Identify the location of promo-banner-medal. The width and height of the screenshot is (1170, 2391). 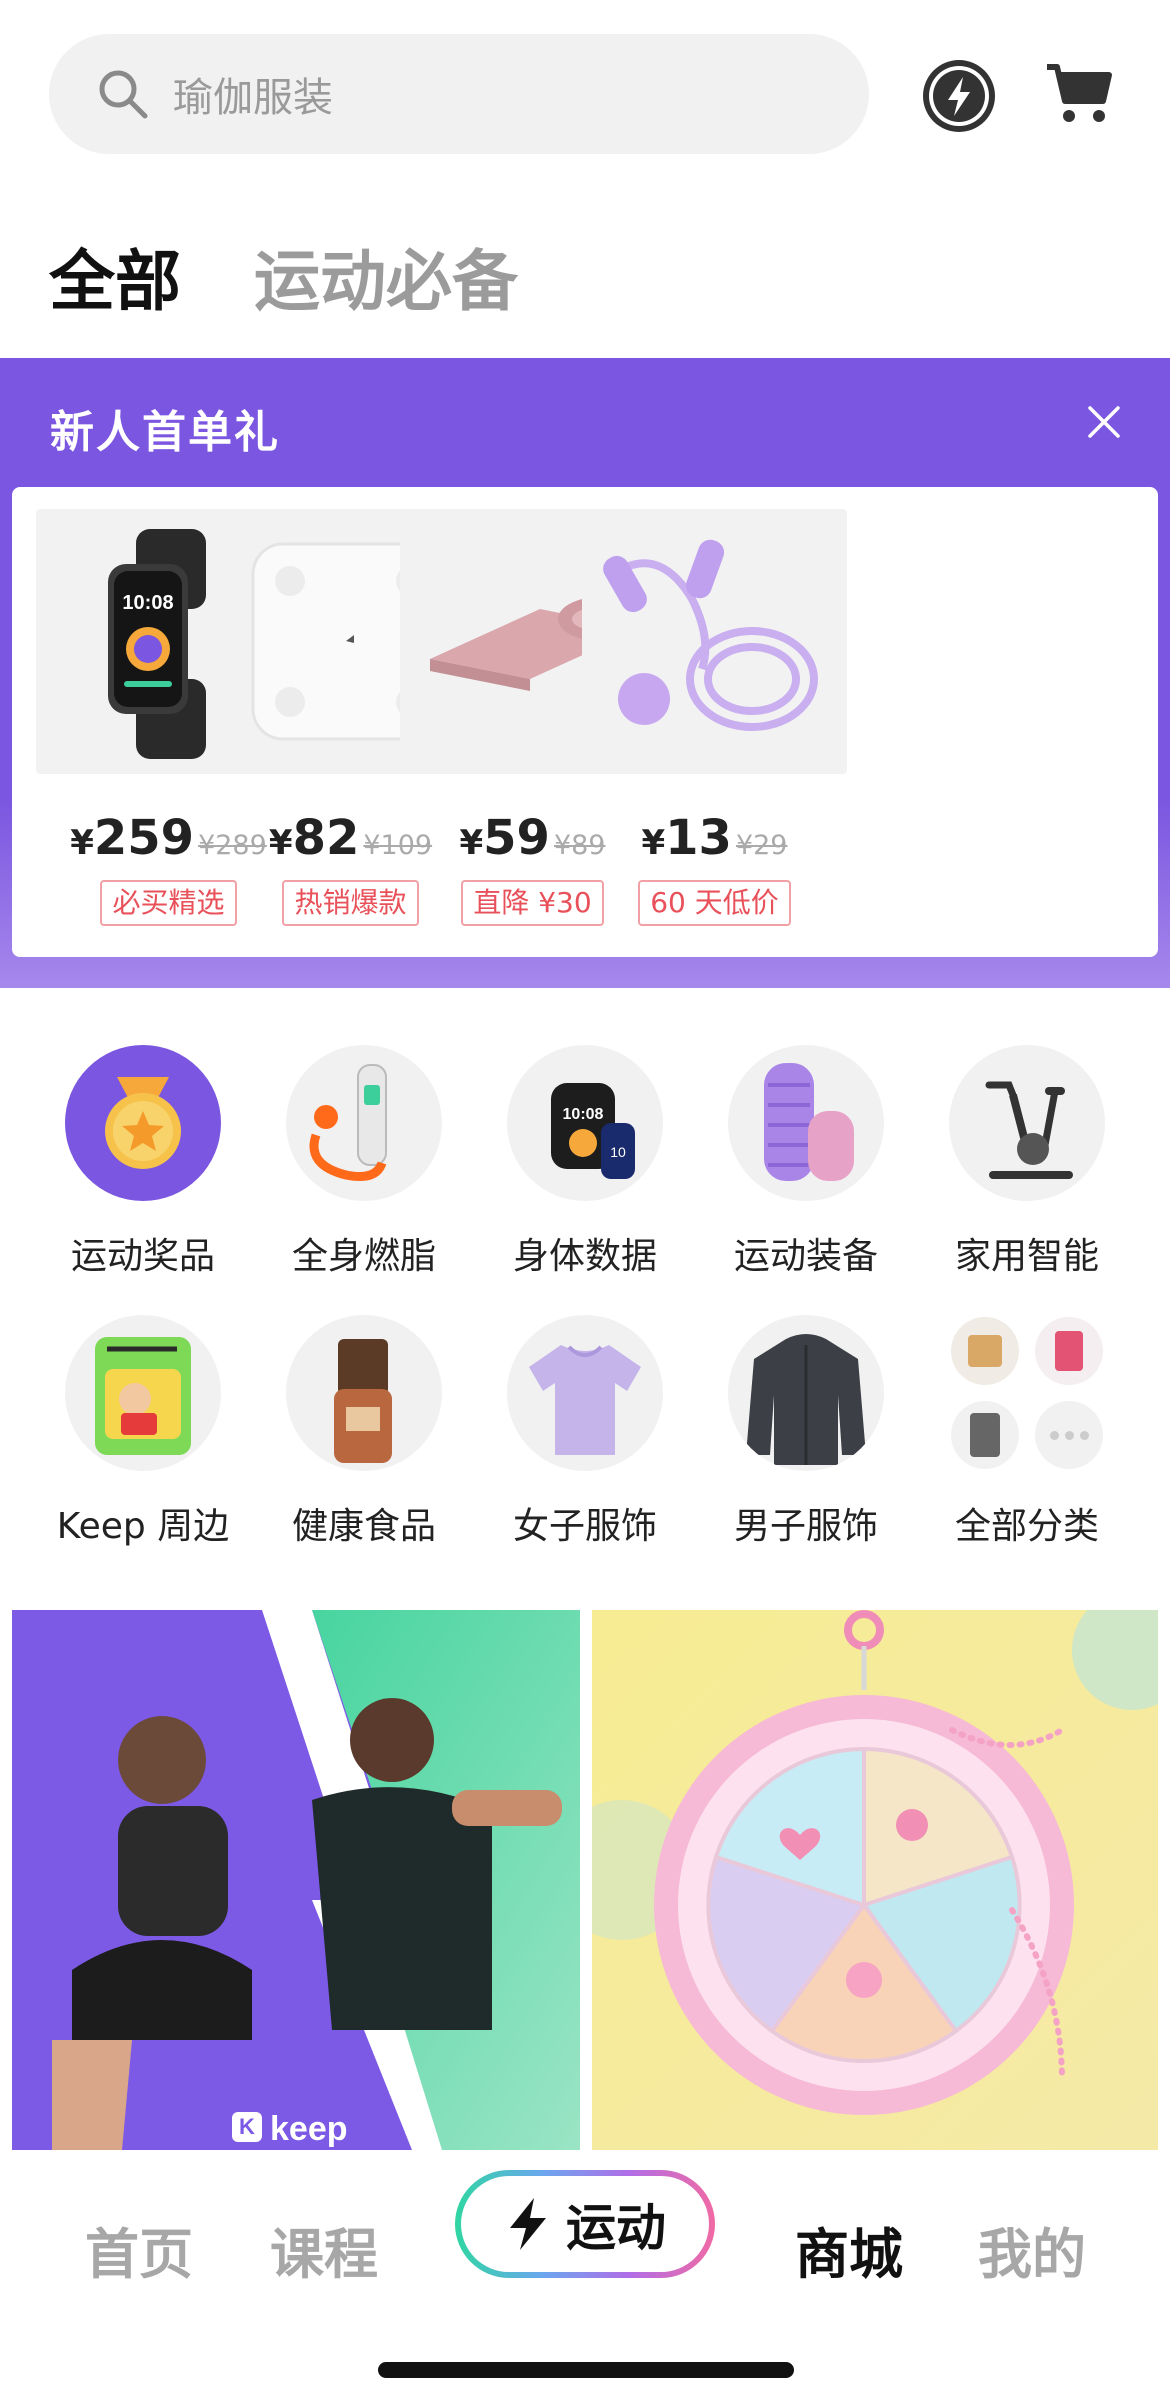
(875, 1880).